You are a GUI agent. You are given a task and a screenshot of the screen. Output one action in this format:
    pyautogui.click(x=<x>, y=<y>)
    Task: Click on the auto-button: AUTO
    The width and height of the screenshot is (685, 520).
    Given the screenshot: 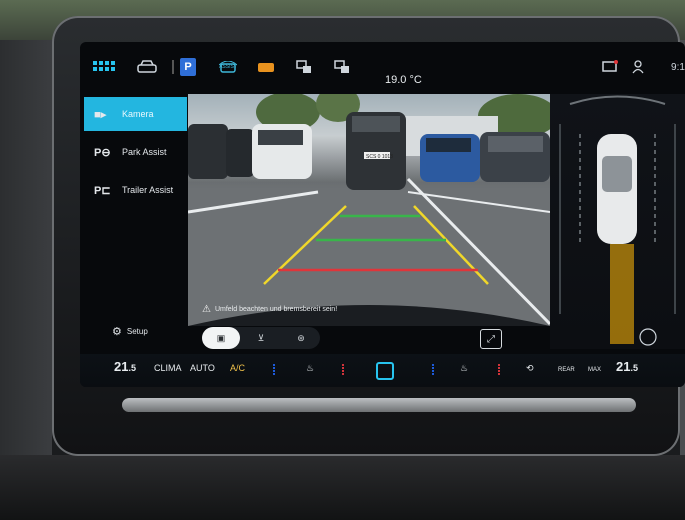 What is the action you would take?
    pyautogui.click(x=202, y=368)
    